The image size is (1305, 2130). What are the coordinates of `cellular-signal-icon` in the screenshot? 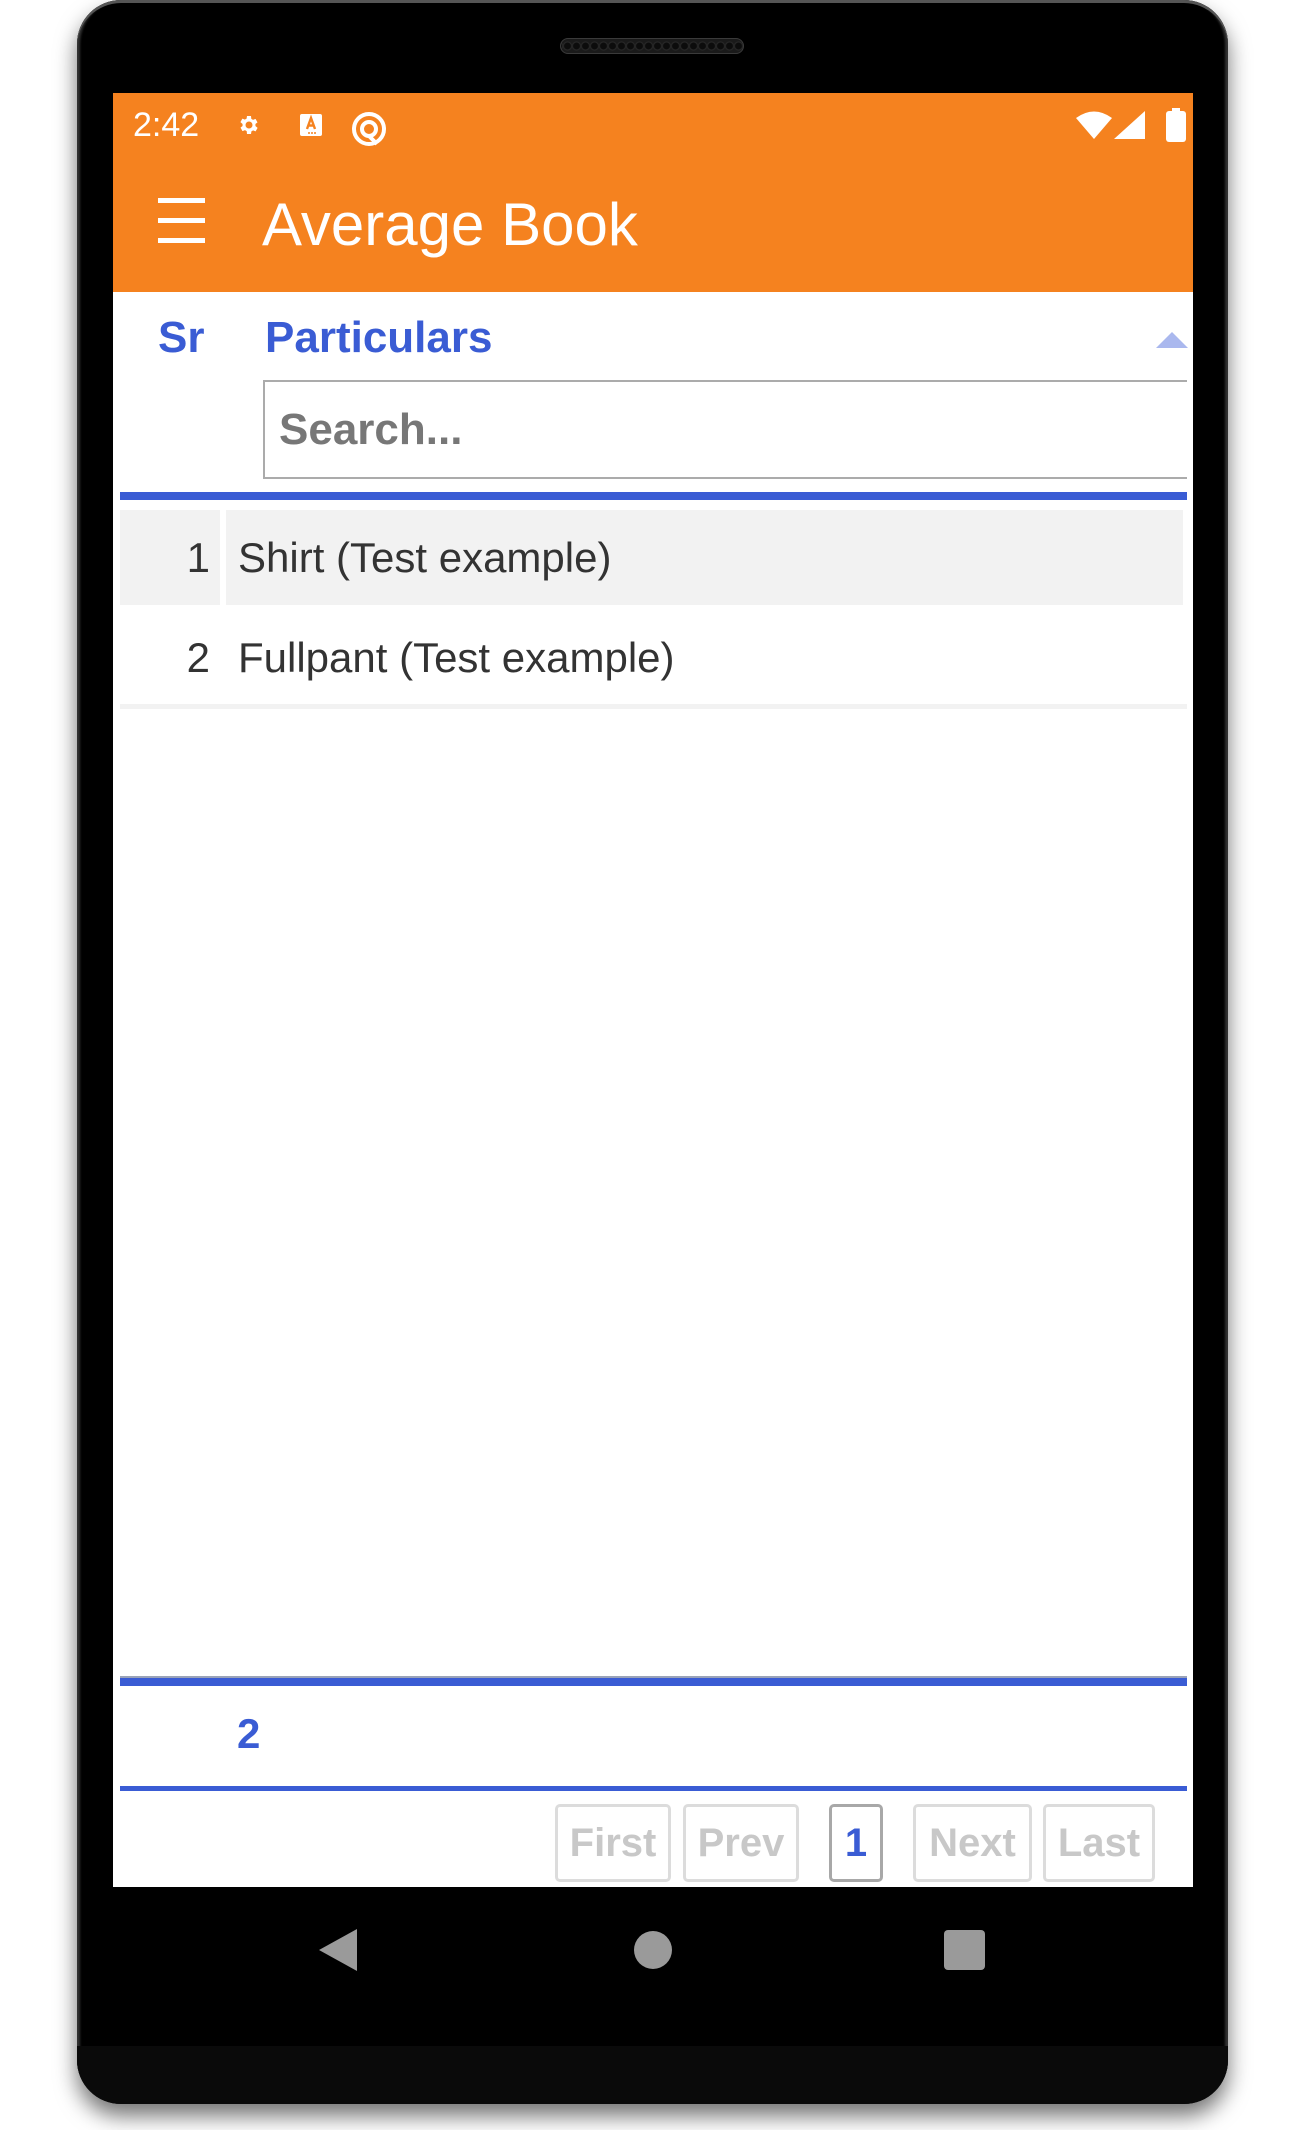 It's located at (1129, 125).